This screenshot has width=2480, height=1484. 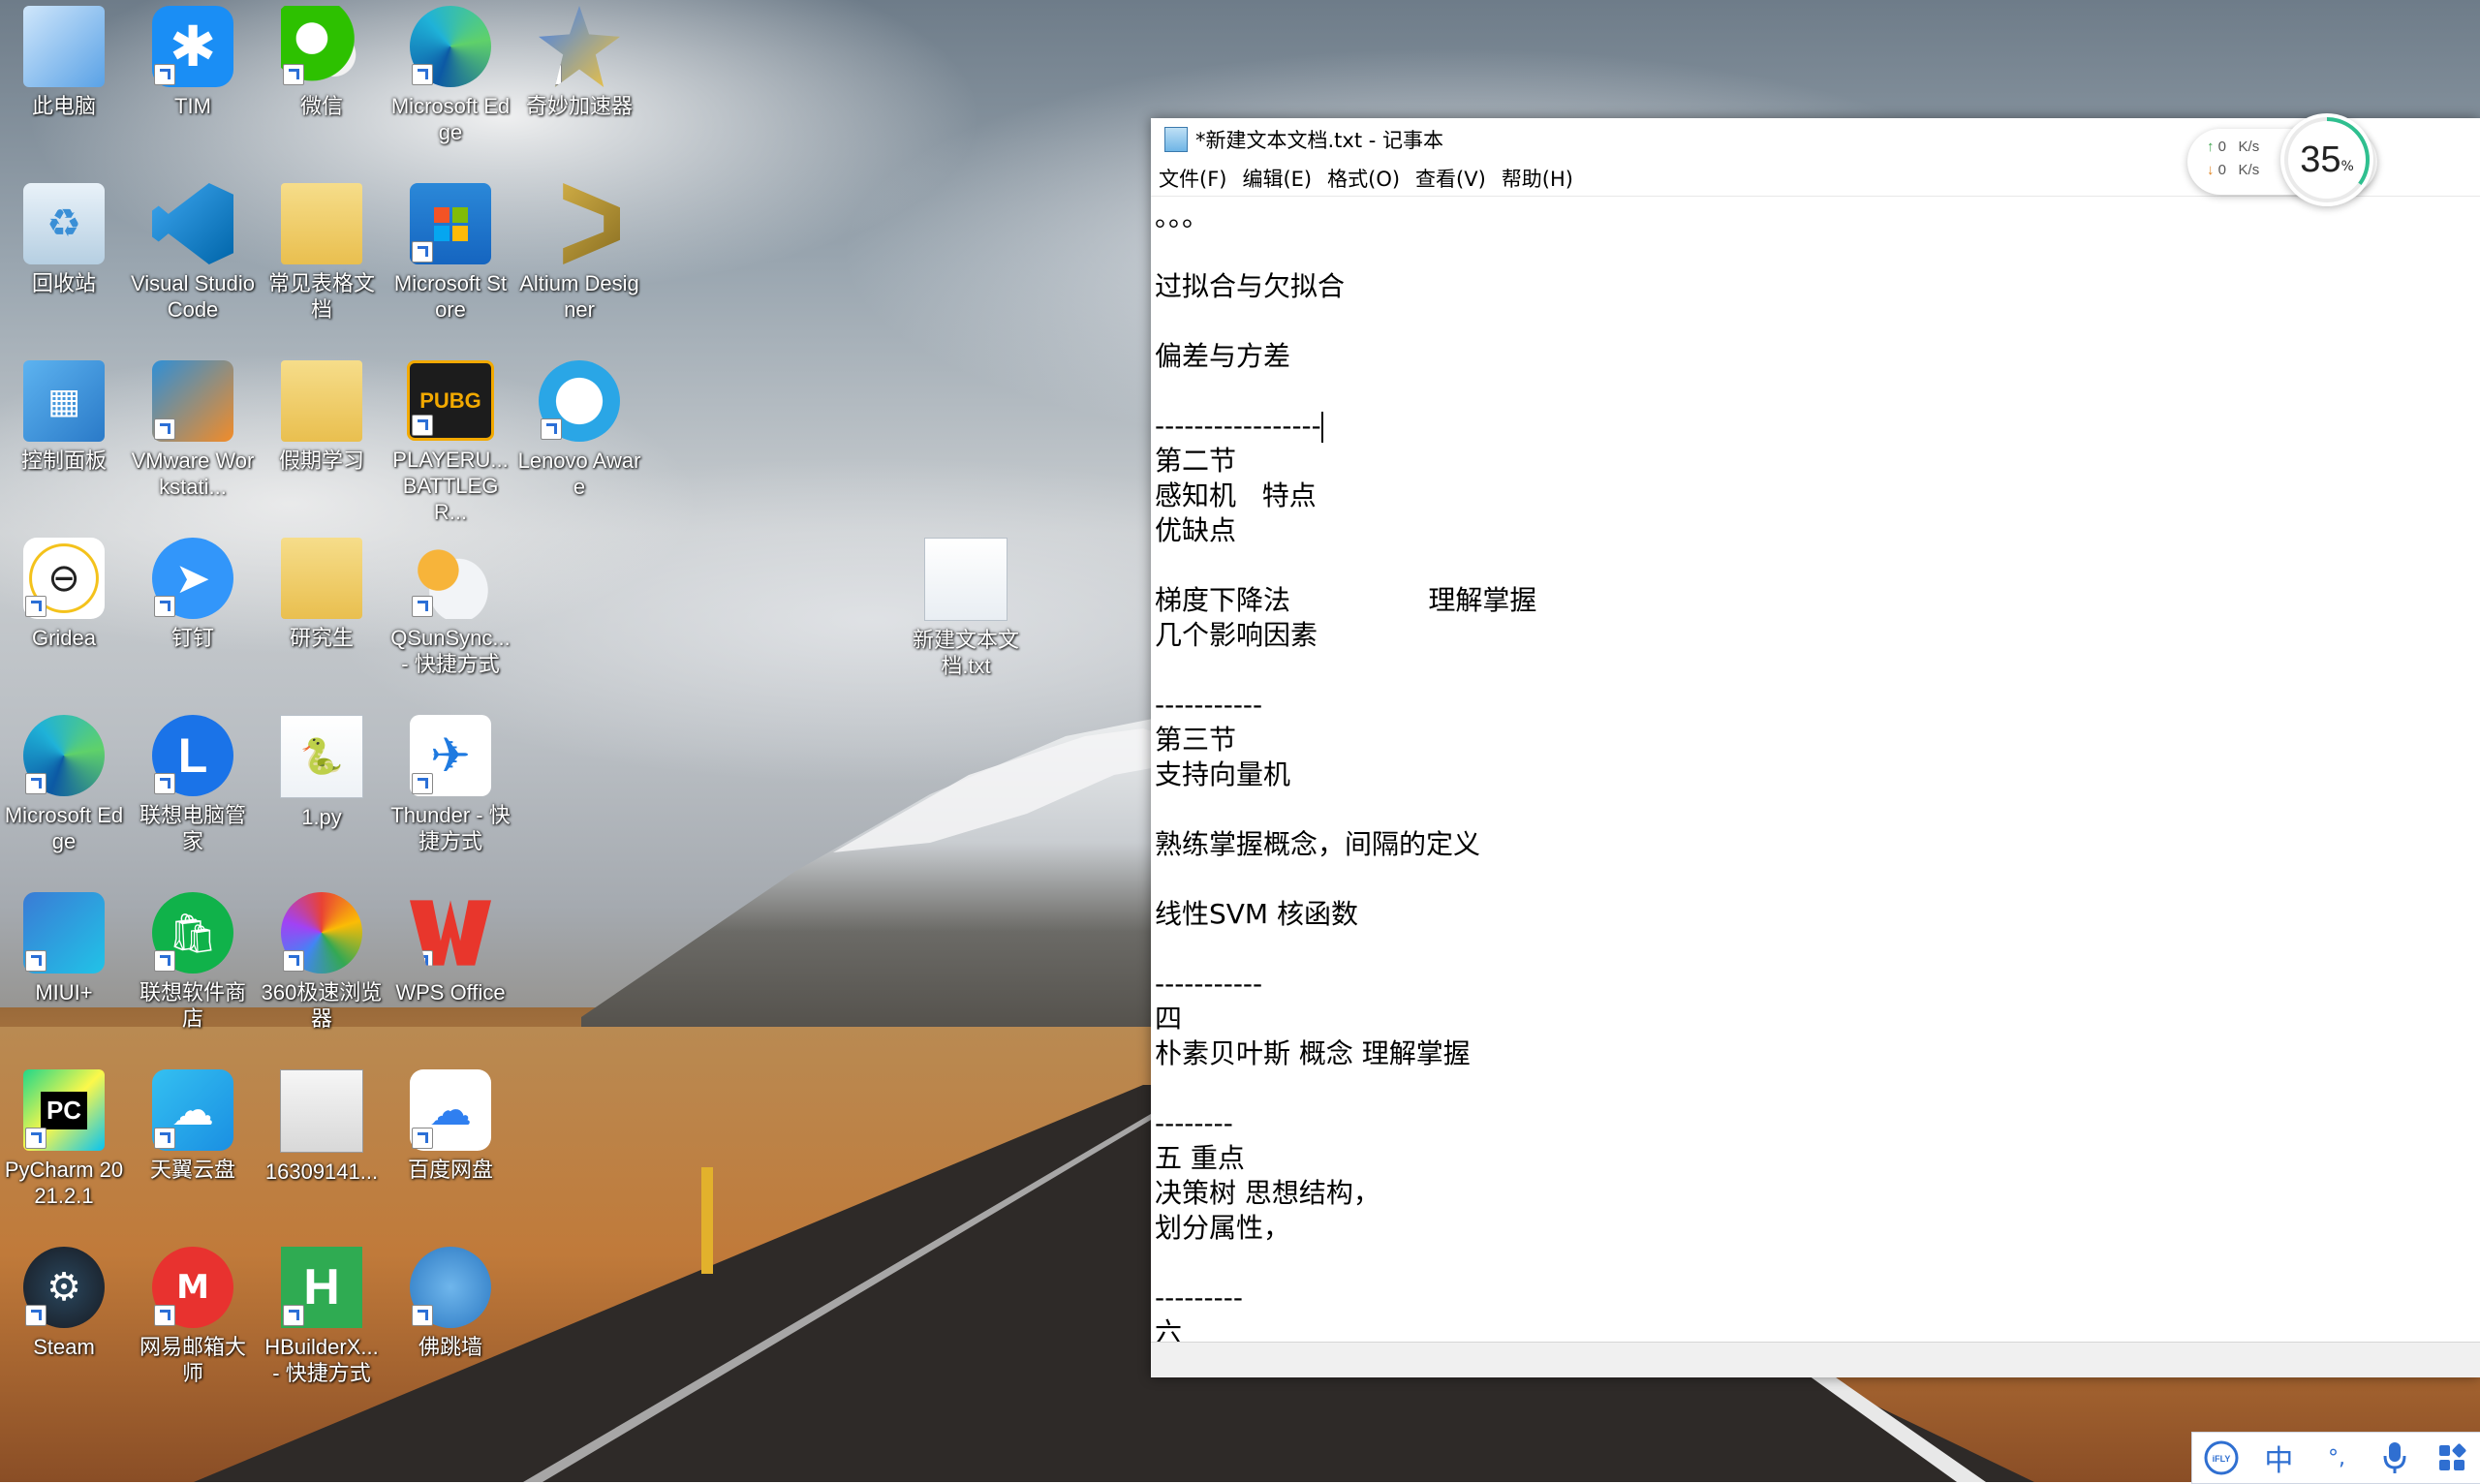 I want to click on desktop-icon-hbuilderx: H HBuilderX... - 快捷方式, so click(x=322, y=1326).